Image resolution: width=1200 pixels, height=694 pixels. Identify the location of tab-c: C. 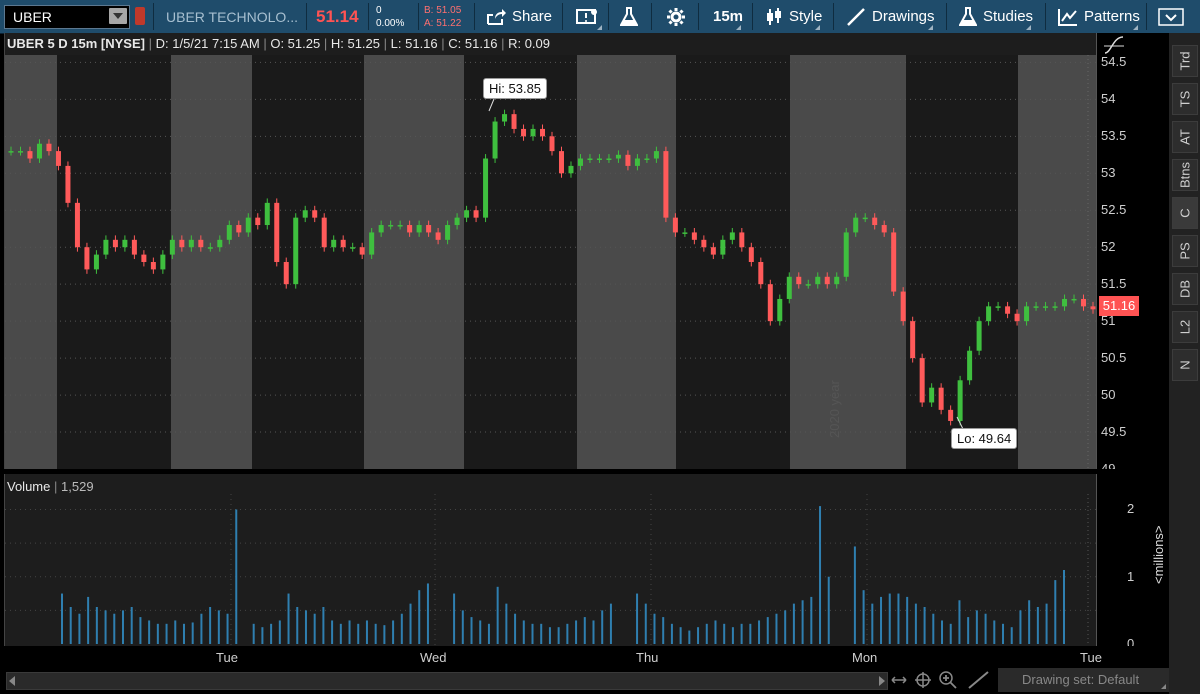
(1185, 213).